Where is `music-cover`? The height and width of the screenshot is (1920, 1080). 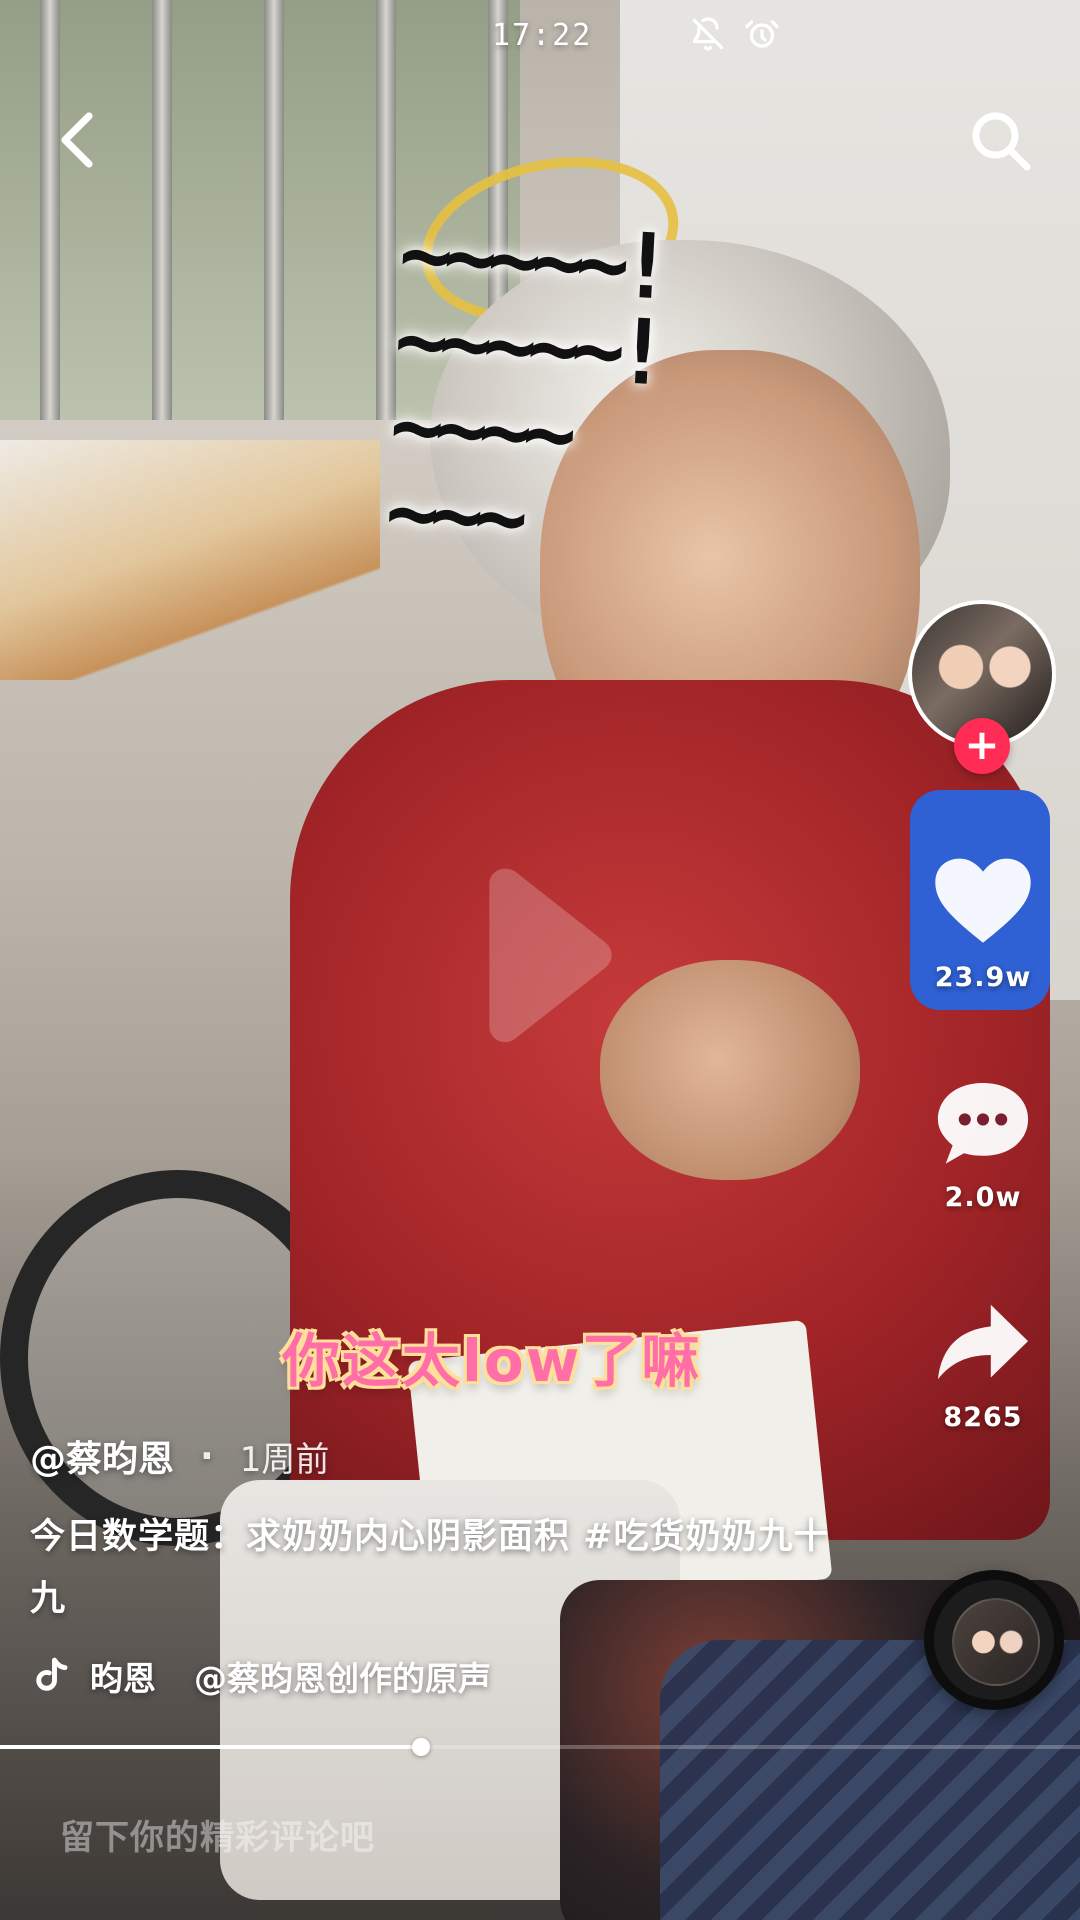
music-cover is located at coordinates (996, 1642).